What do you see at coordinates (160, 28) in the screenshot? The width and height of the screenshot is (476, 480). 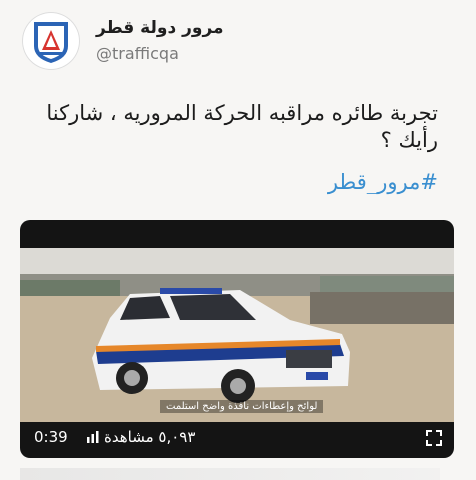 I see `display-name: مرور دولة قطر` at bounding box center [160, 28].